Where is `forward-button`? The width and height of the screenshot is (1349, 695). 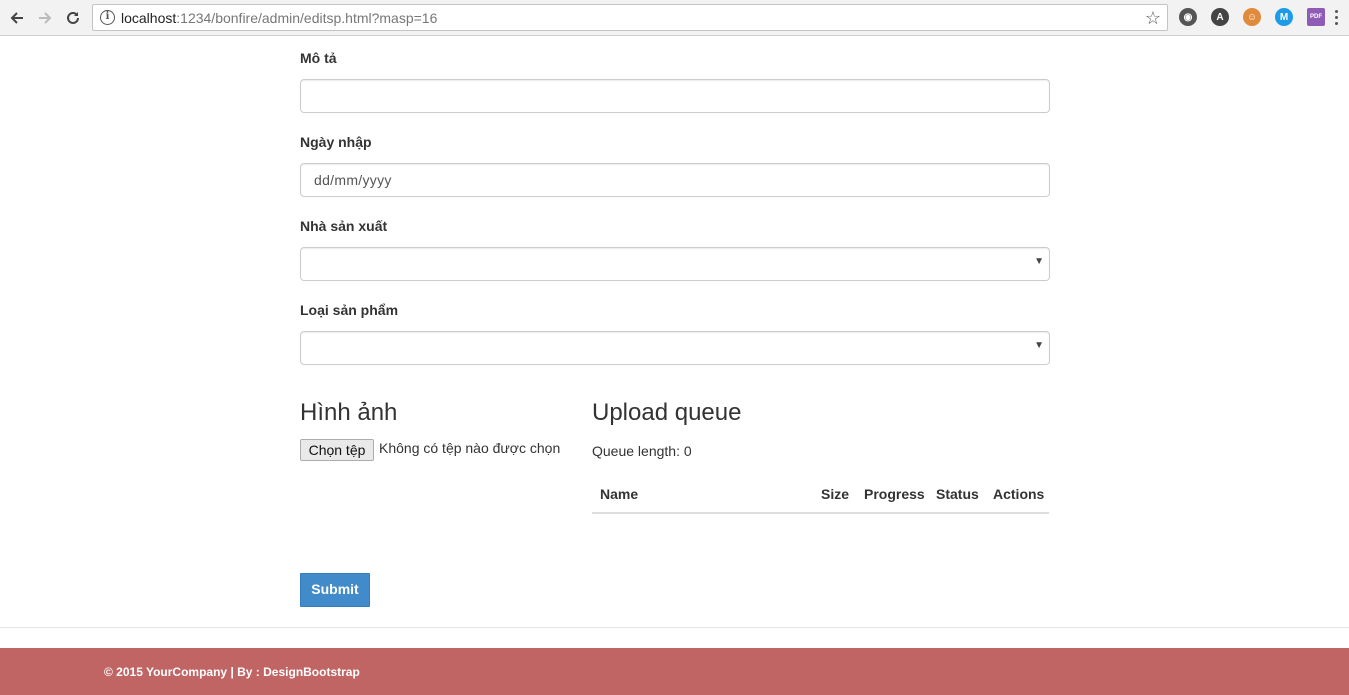
forward-button is located at coordinates (45, 18).